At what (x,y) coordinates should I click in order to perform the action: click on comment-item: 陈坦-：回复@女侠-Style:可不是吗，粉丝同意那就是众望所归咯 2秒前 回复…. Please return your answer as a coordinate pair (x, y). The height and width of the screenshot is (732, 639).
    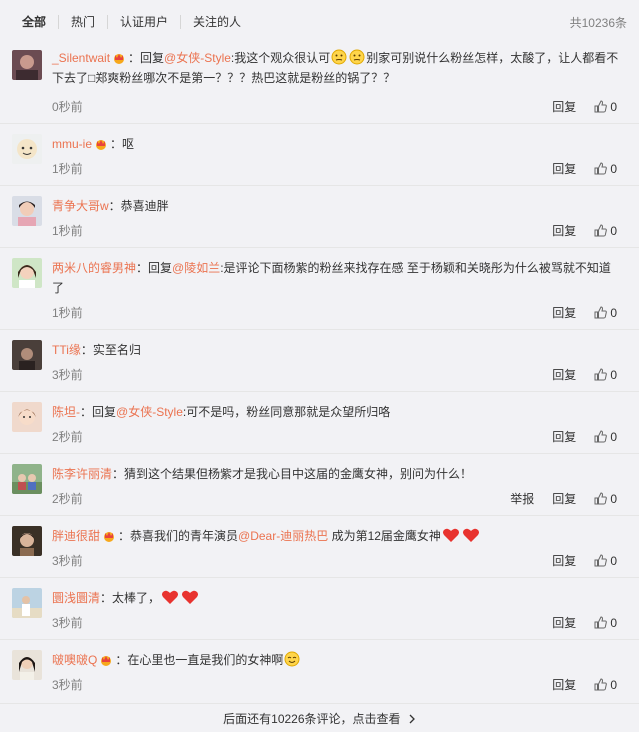
    Looking at the image, I should click on (319, 423).